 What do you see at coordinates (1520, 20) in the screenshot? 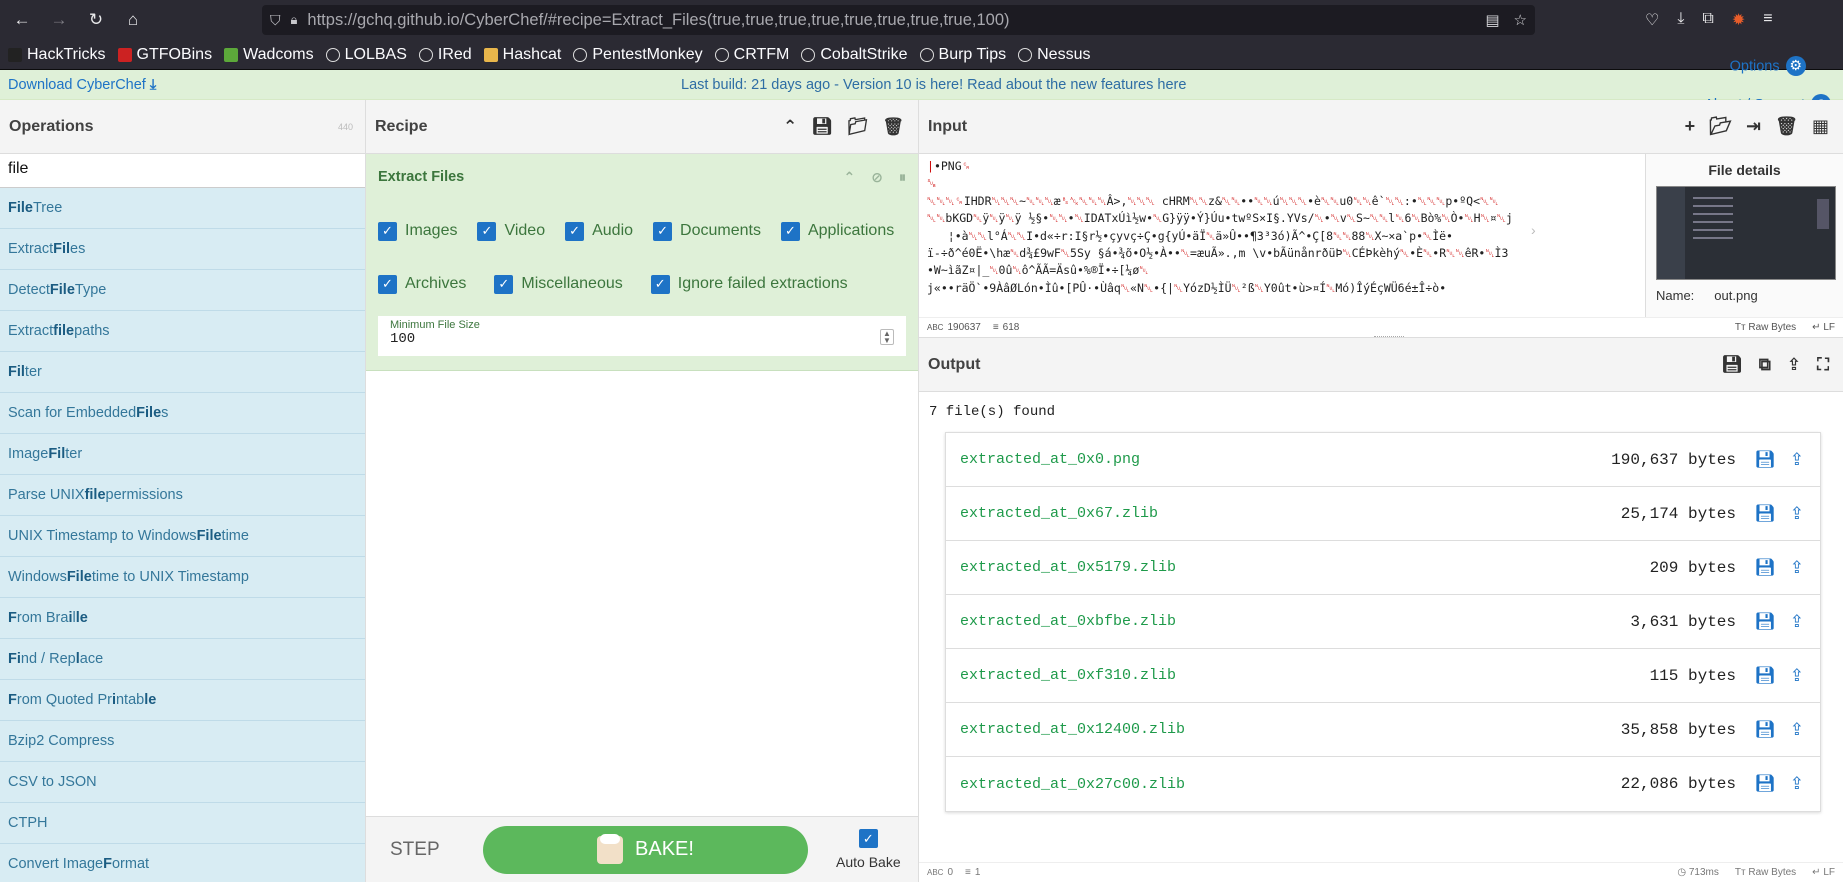
I see `bookmark-star-icon: ☆` at bounding box center [1520, 20].